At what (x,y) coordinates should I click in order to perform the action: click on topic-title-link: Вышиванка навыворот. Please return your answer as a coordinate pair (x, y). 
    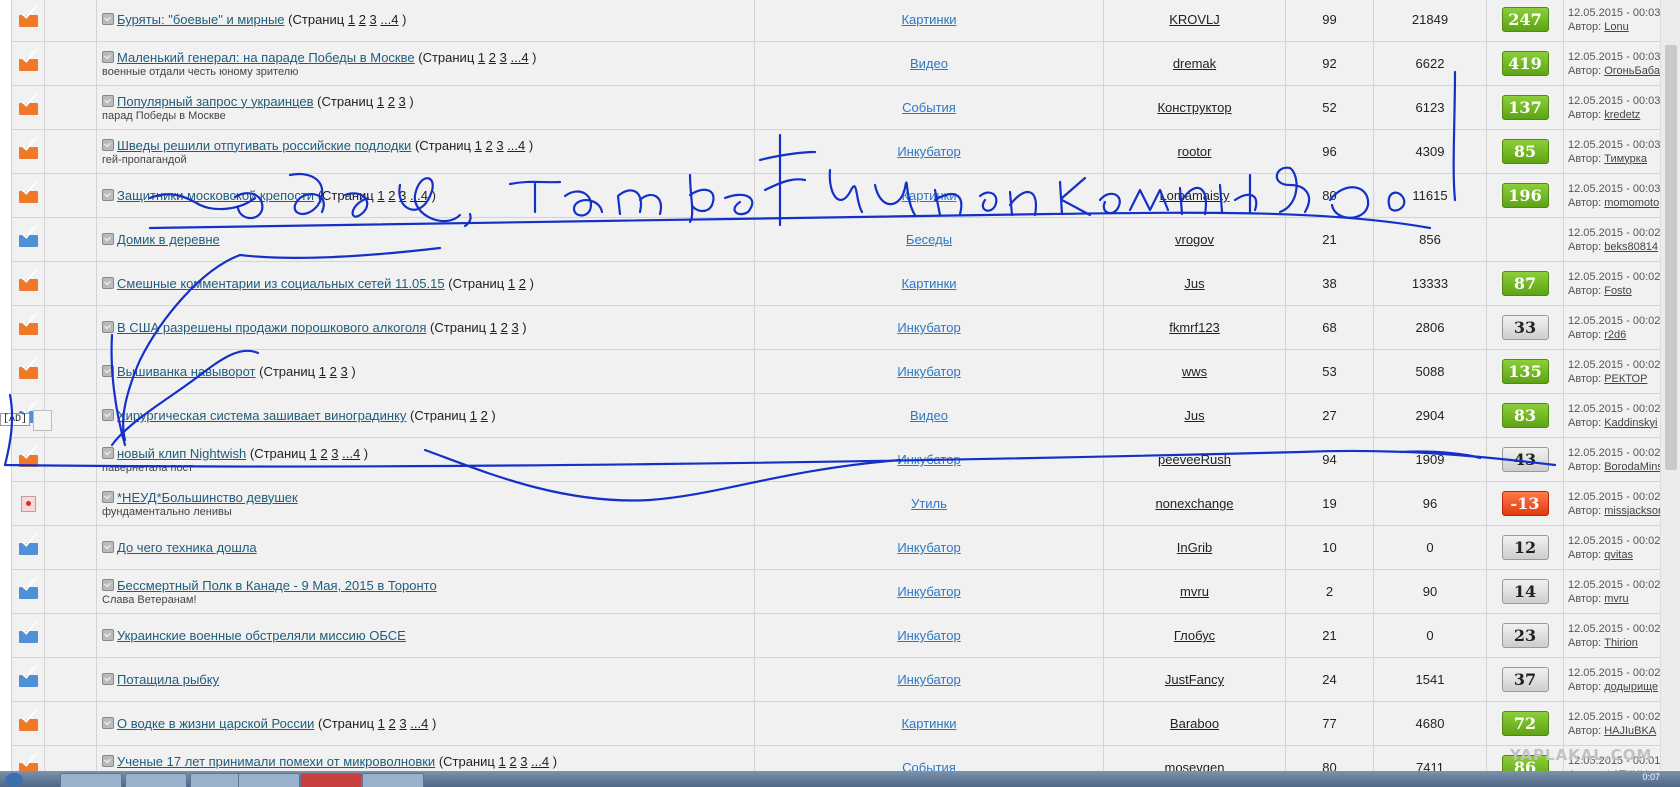
    Looking at the image, I should click on (186, 371).